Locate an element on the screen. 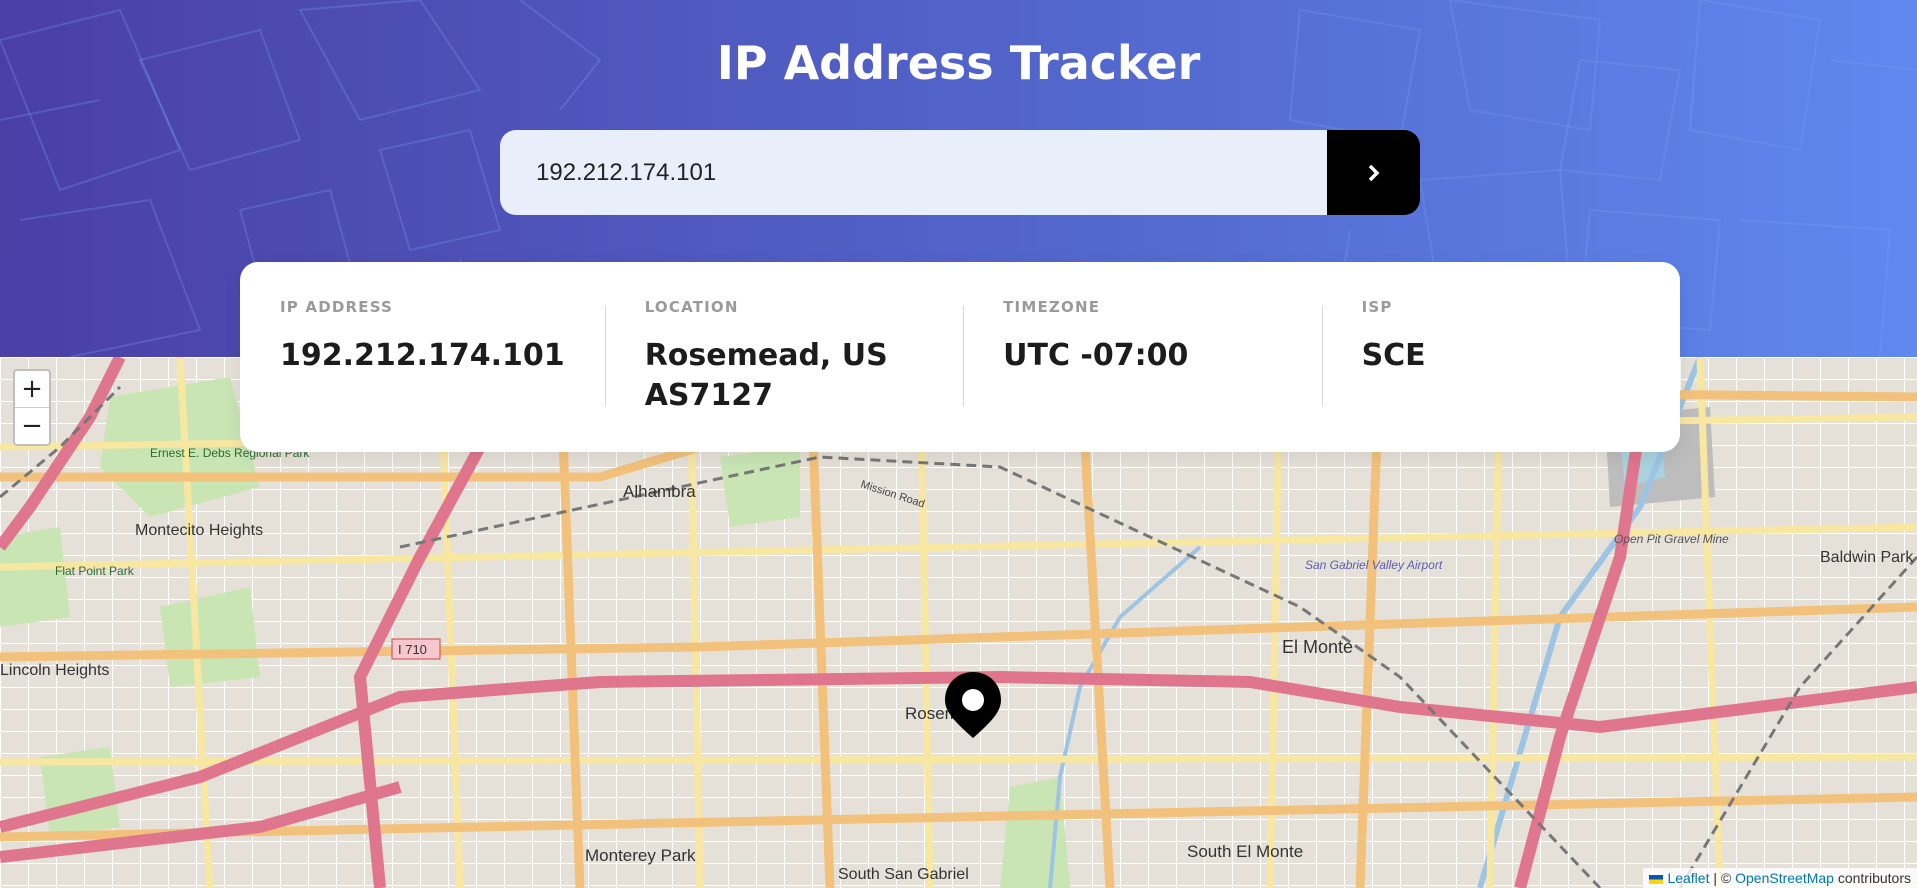  ip-address-label: IP ADDRESS is located at coordinates (337, 307).